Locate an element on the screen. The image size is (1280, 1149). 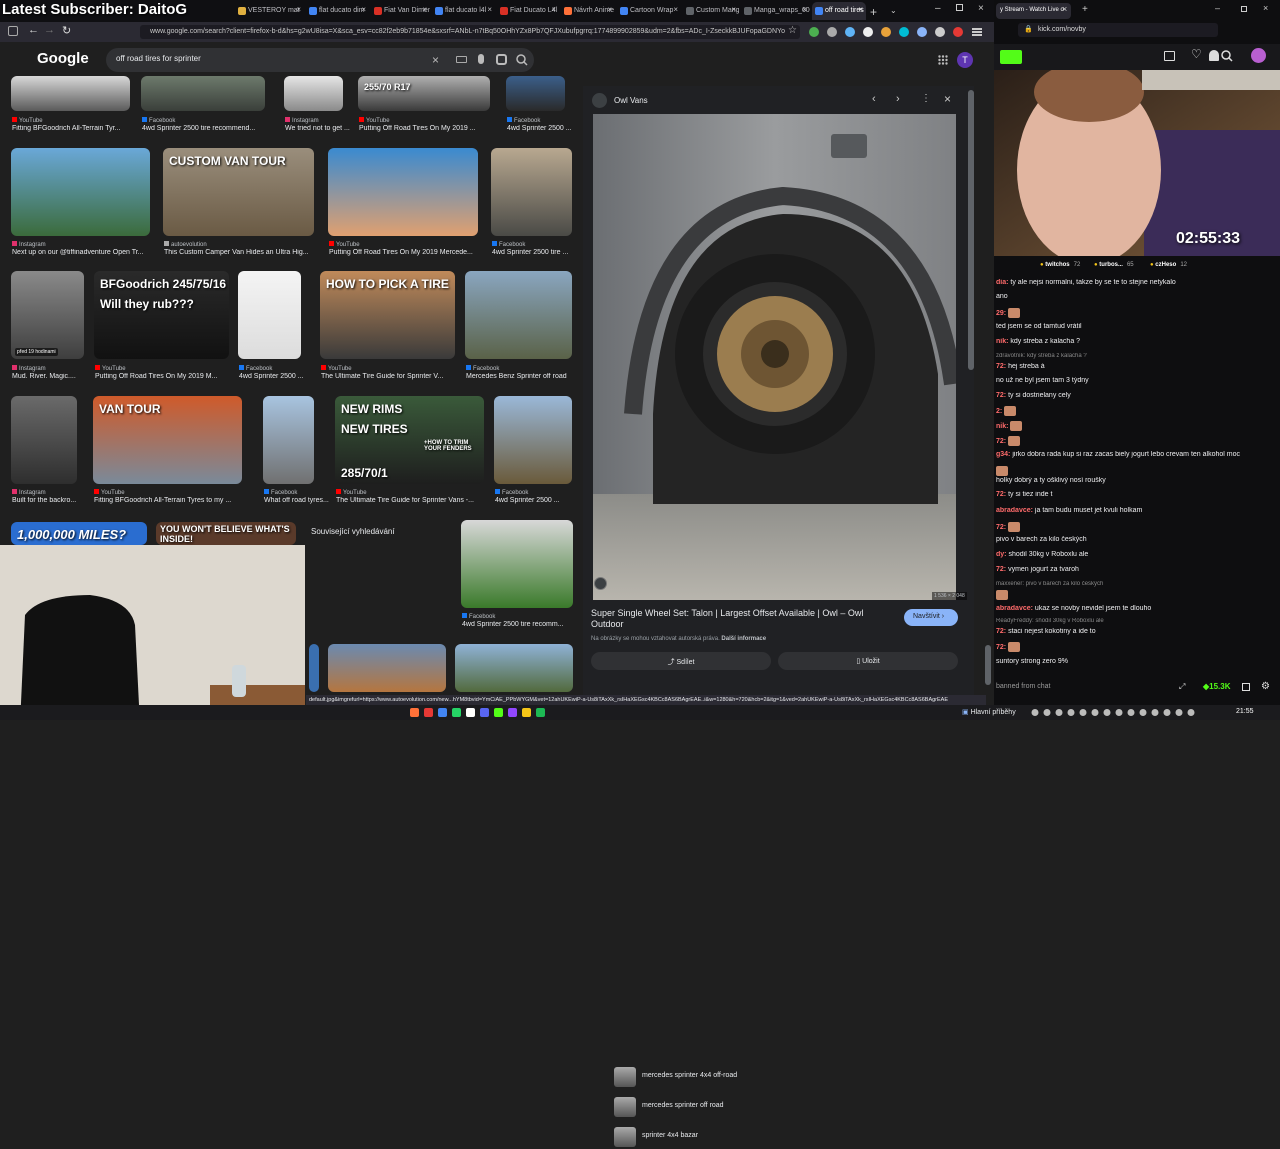
microphone-icon is located at coordinates (481, 59).